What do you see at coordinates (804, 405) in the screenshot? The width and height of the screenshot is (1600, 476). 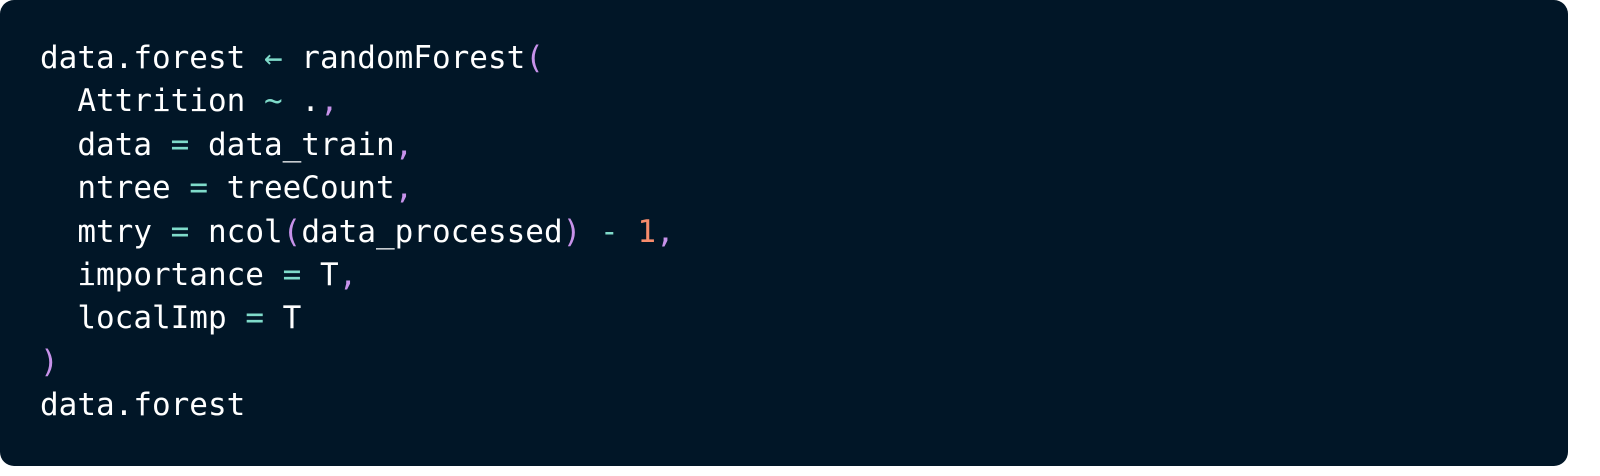 I see `code-line: data.forest` at bounding box center [804, 405].